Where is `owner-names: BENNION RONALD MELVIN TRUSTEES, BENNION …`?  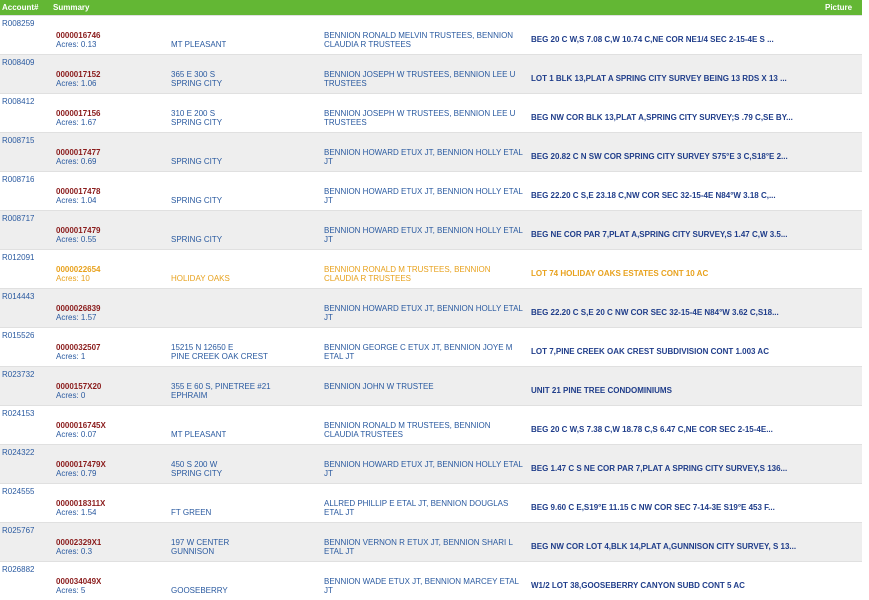 owner-names: BENNION RONALD MELVIN TRUSTEES, BENNION … is located at coordinates (419, 40).